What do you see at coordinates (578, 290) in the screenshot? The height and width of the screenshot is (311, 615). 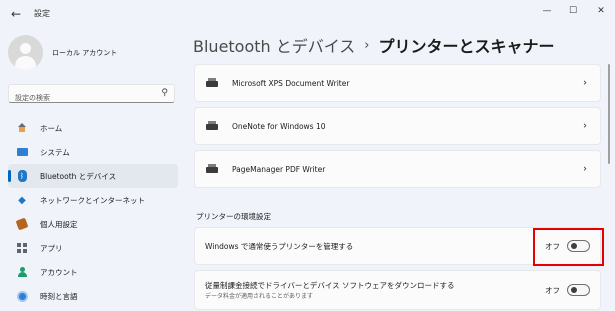 I see `metered-download-toggle` at bounding box center [578, 290].